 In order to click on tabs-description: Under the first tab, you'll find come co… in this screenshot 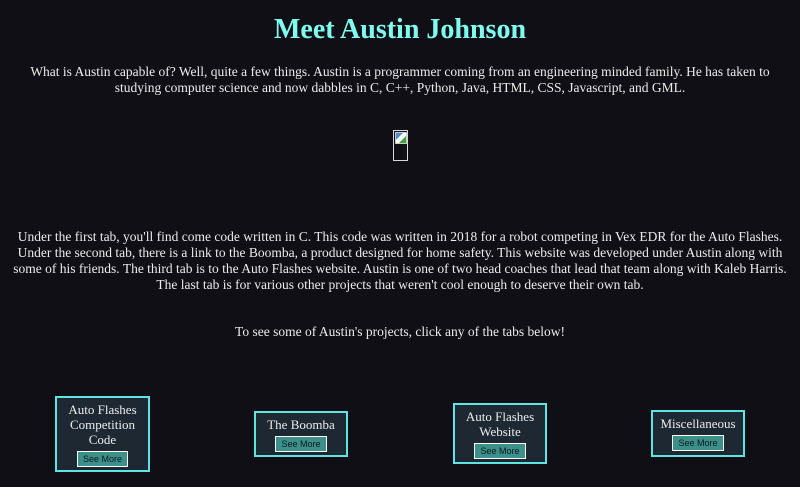, I will do `click(400, 260)`.